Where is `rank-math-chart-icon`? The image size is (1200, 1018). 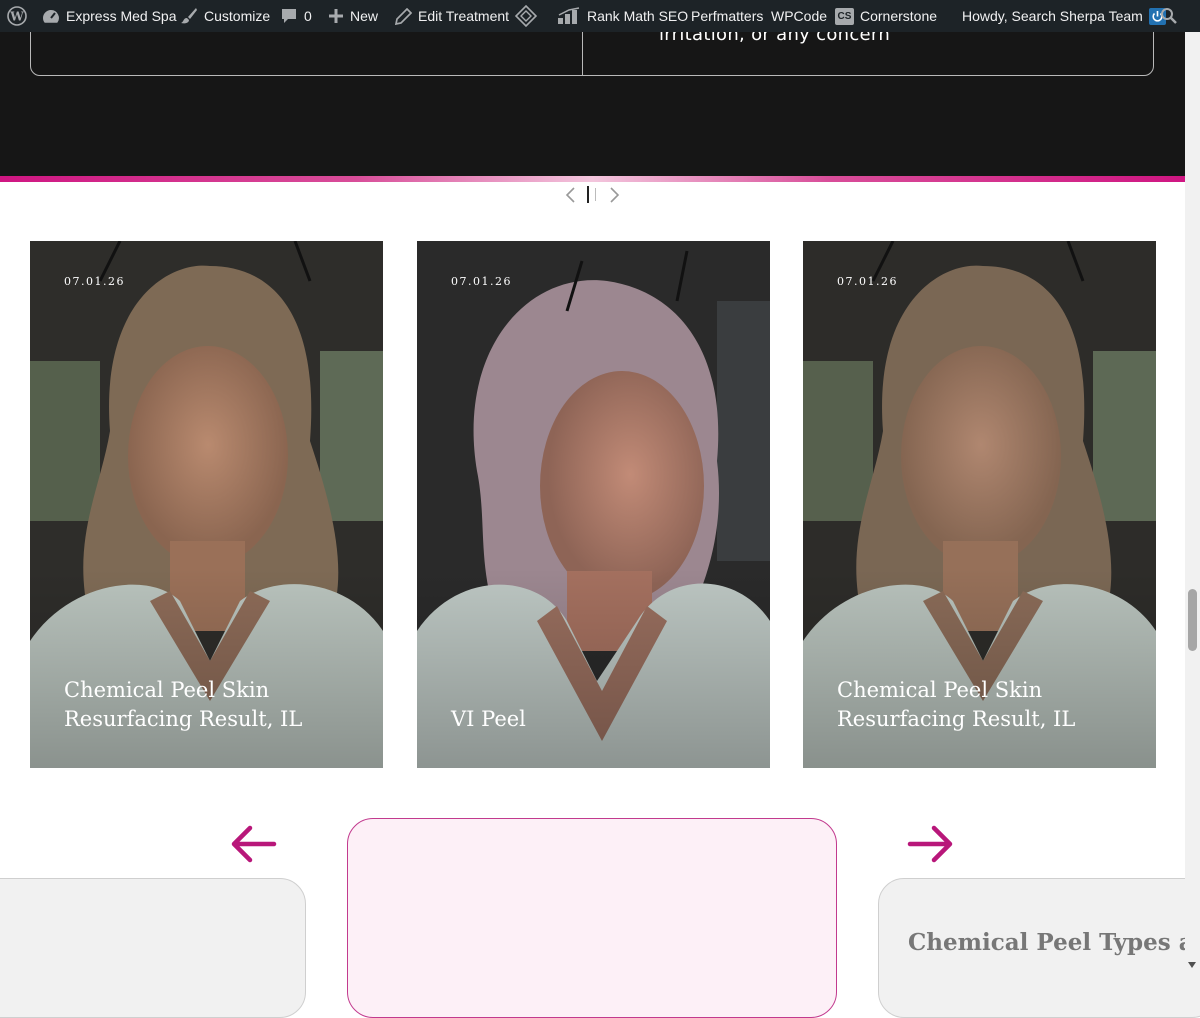 rank-math-chart-icon is located at coordinates (569, 15).